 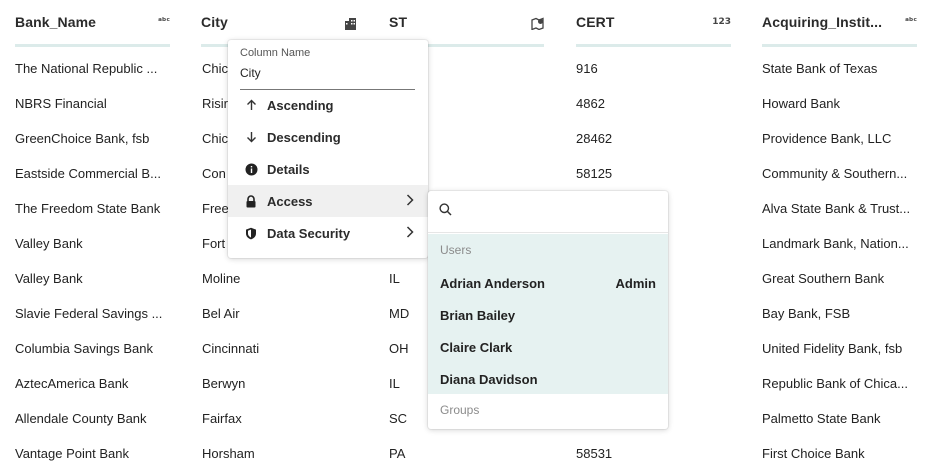 I want to click on column-title: ST, so click(x=398, y=22).